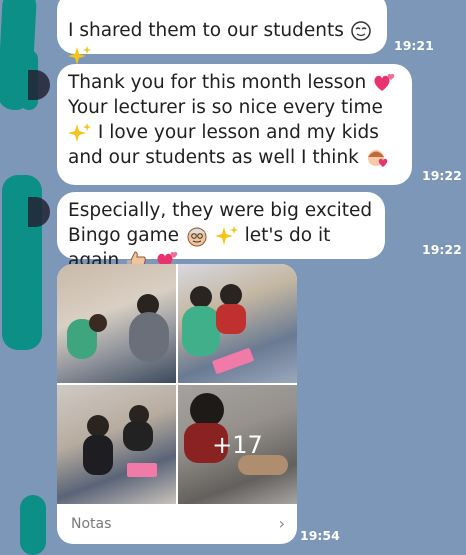 The width and height of the screenshot is (466, 555). I want to click on message-time: 19:54, so click(320, 535).